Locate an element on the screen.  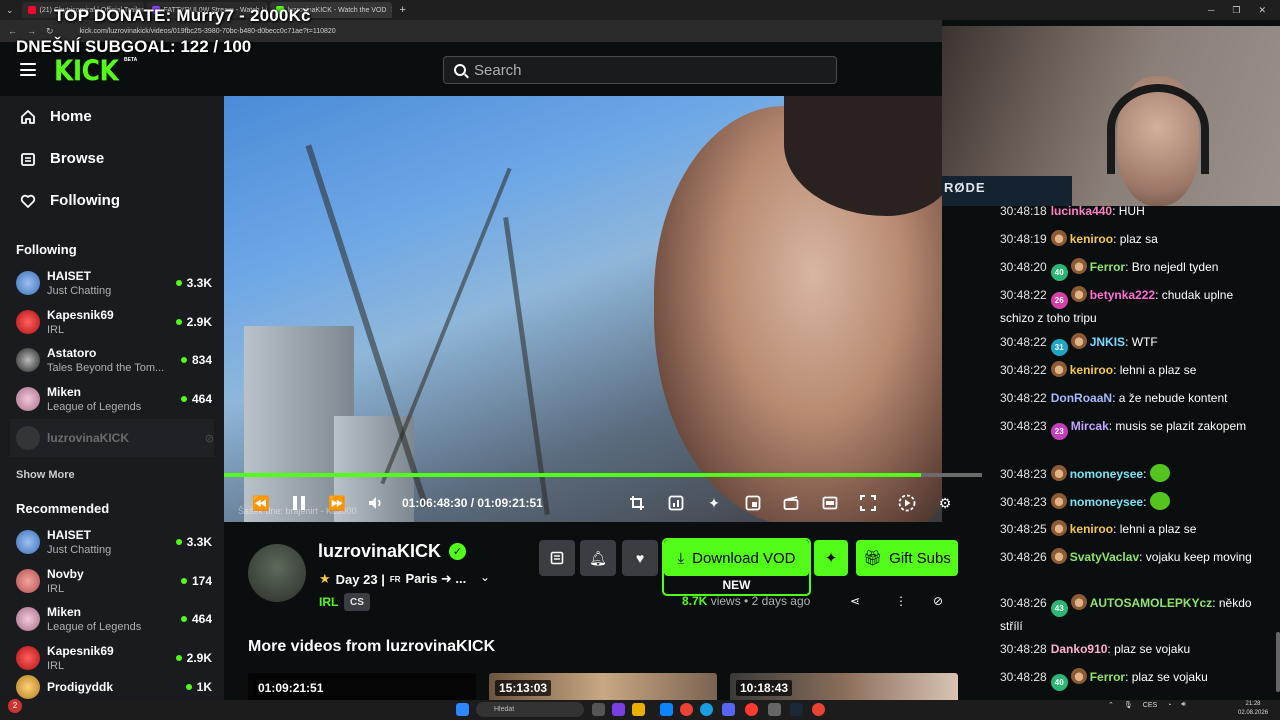
taskbar-search: Hledat is located at coordinates (530, 709).